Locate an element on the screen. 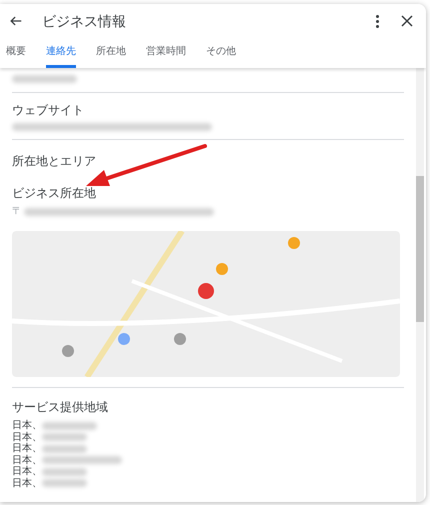 The width and height of the screenshot is (430, 505). tab: 所在地 is located at coordinates (111, 53).